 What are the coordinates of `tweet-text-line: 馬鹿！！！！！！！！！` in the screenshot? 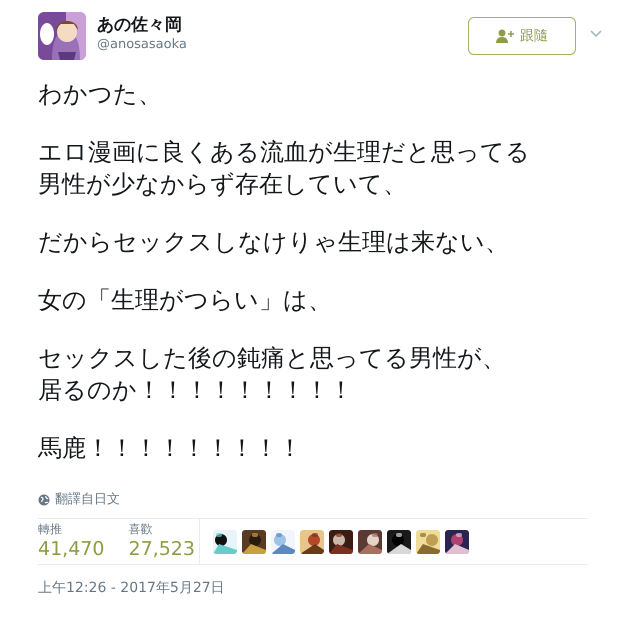 It's located at (170, 448).